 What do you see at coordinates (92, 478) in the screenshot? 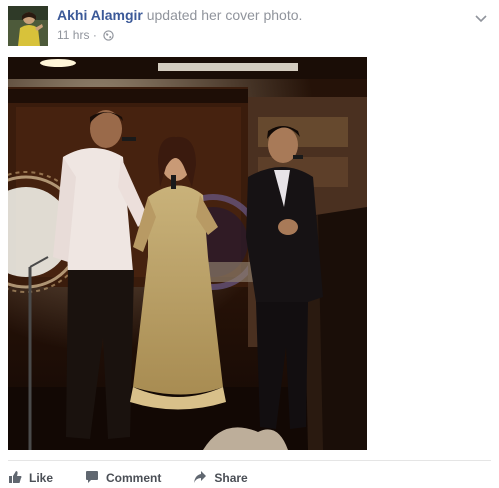
I see `comment-icon` at bounding box center [92, 478].